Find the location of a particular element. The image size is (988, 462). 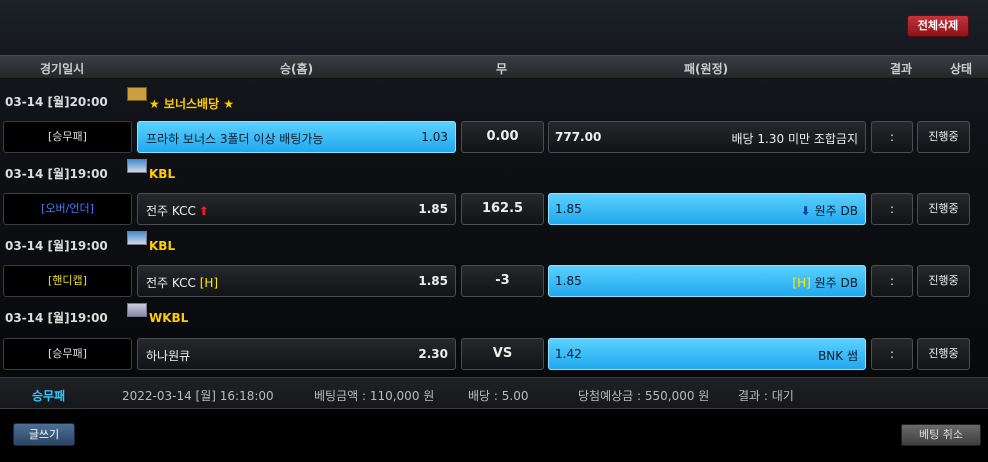

delete-all-button: 전체삭제 is located at coordinates (938, 26).